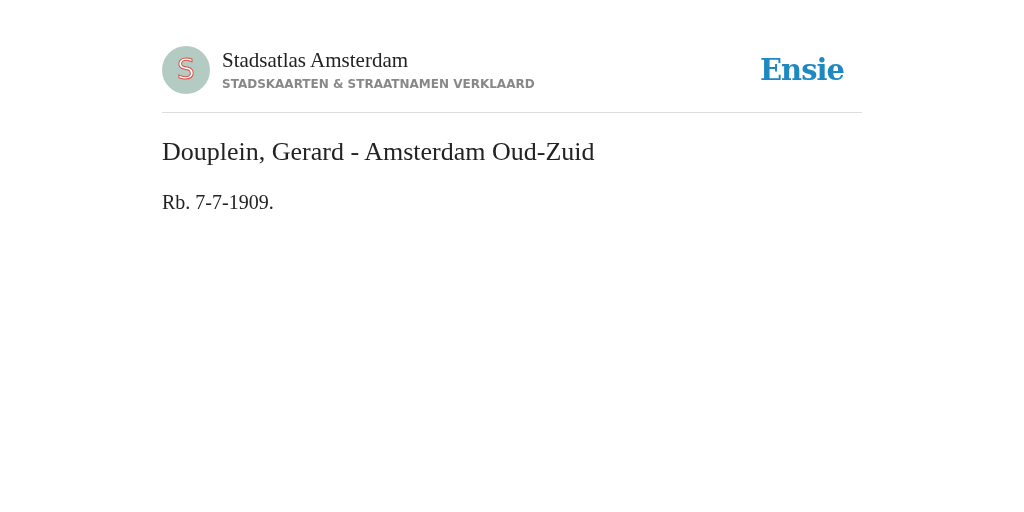  I want to click on article-body: Rb. 7-7-1909., so click(218, 202).